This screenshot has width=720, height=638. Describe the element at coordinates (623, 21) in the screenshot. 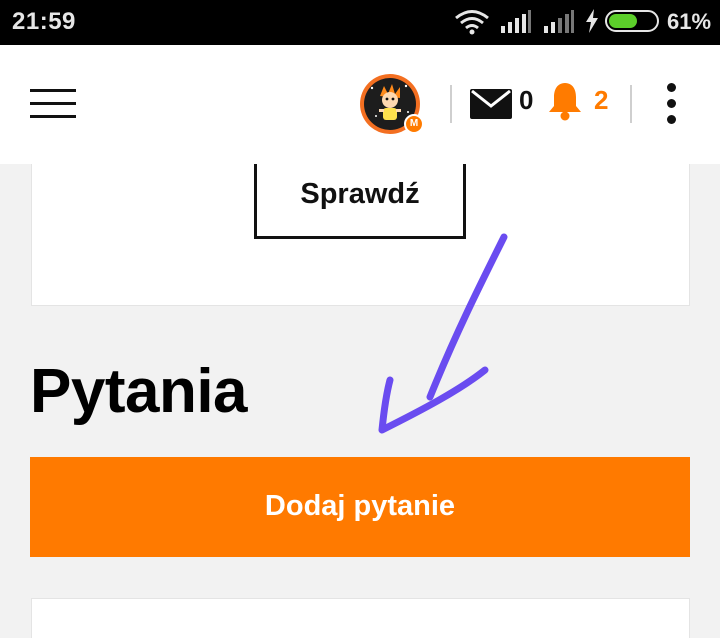

I see `battery-fill` at that location.